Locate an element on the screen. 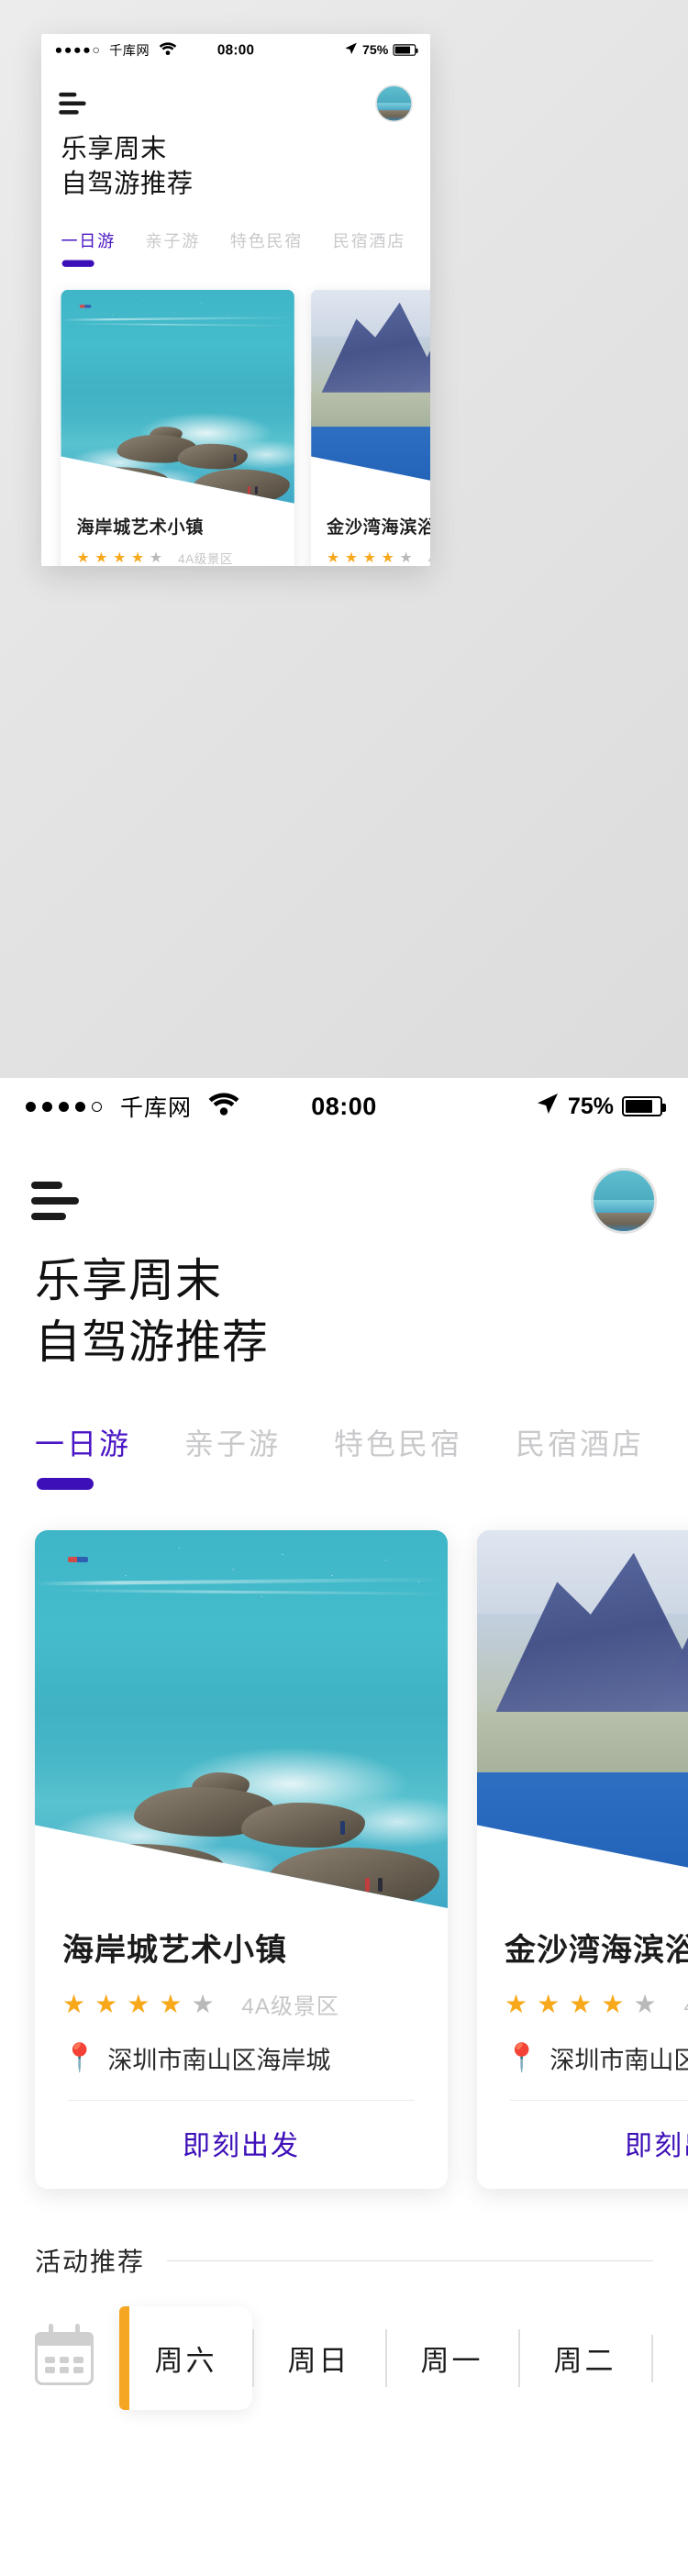 The height and width of the screenshot is (2576, 688). mountain-lake-photo is located at coordinates (582, 1719).